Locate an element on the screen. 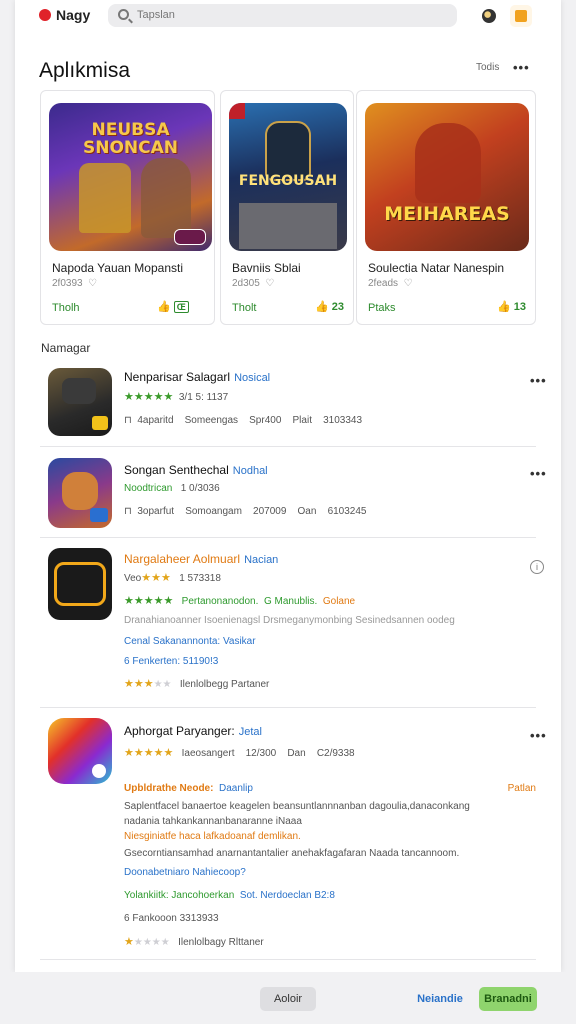  app-logo: Nagy is located at coordinates (64, 15).